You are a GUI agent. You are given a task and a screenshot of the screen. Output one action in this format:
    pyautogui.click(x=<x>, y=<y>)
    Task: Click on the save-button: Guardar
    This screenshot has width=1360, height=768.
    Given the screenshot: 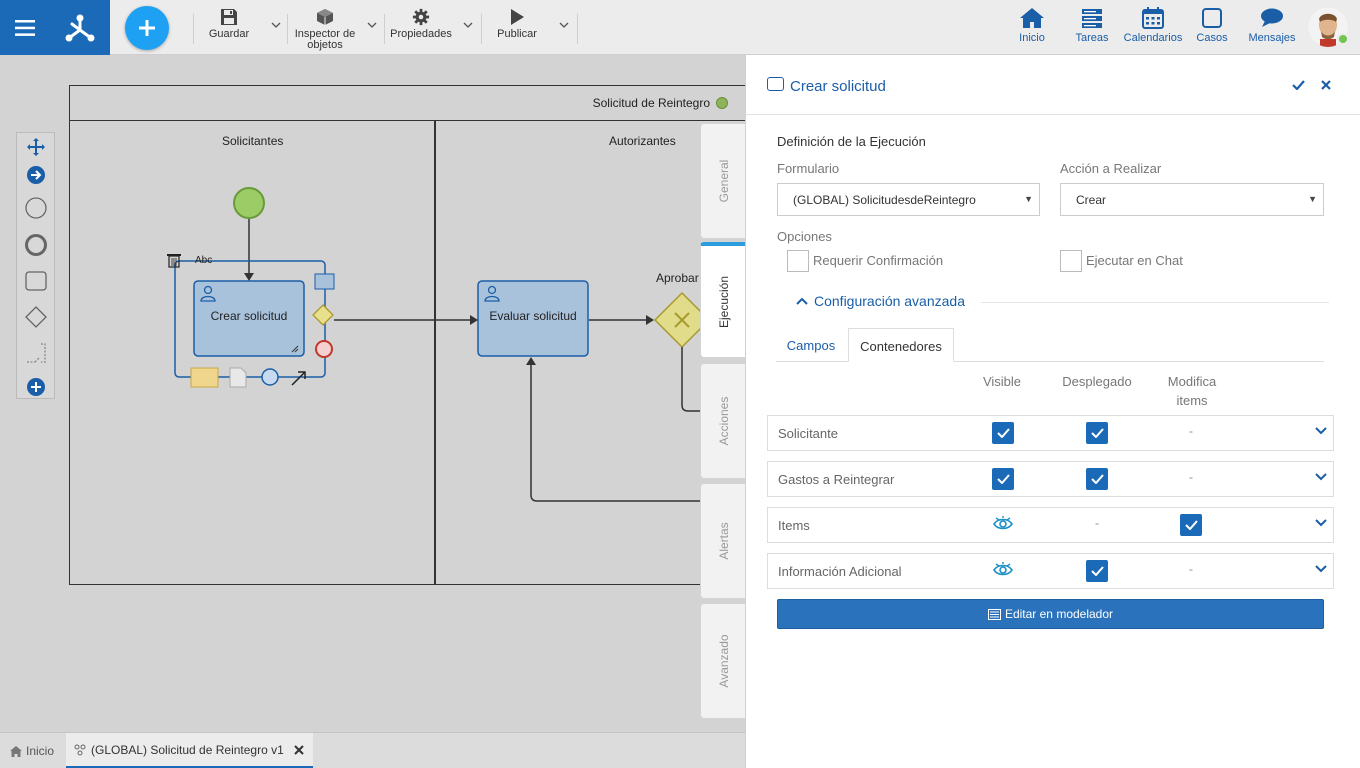 What is the action you would take?
    pyautogui.click(x=229, y=24)
    